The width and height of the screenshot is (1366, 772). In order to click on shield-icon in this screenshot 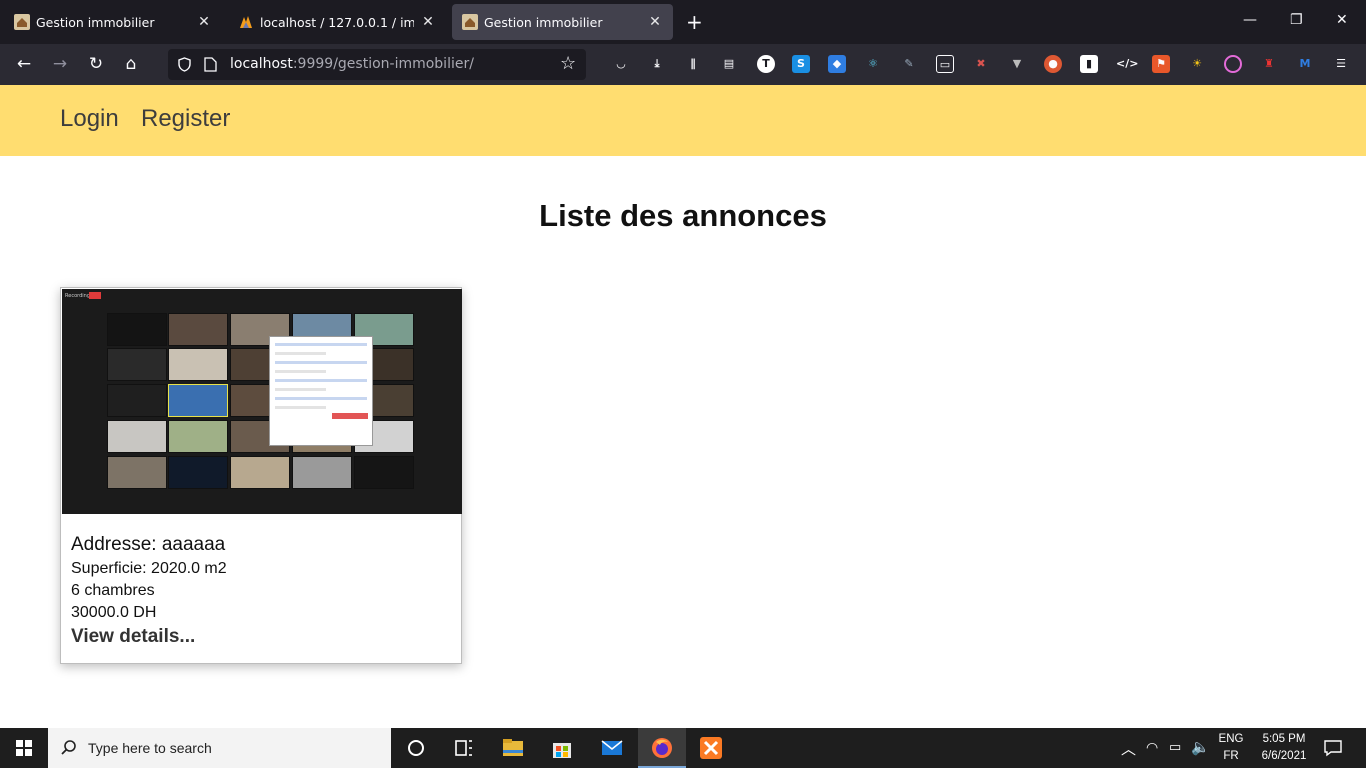, I will do `click(184, 64)`.